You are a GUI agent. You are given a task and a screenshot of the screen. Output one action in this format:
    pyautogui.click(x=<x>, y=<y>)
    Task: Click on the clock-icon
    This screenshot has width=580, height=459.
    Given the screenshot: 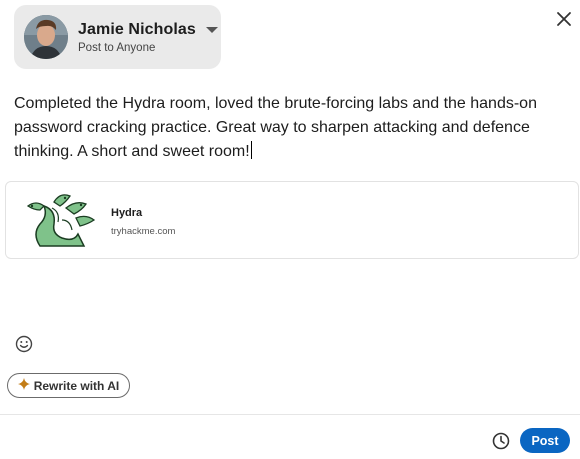 What is the action you would take?
    pyautogui.click(x=501, y=441)
    